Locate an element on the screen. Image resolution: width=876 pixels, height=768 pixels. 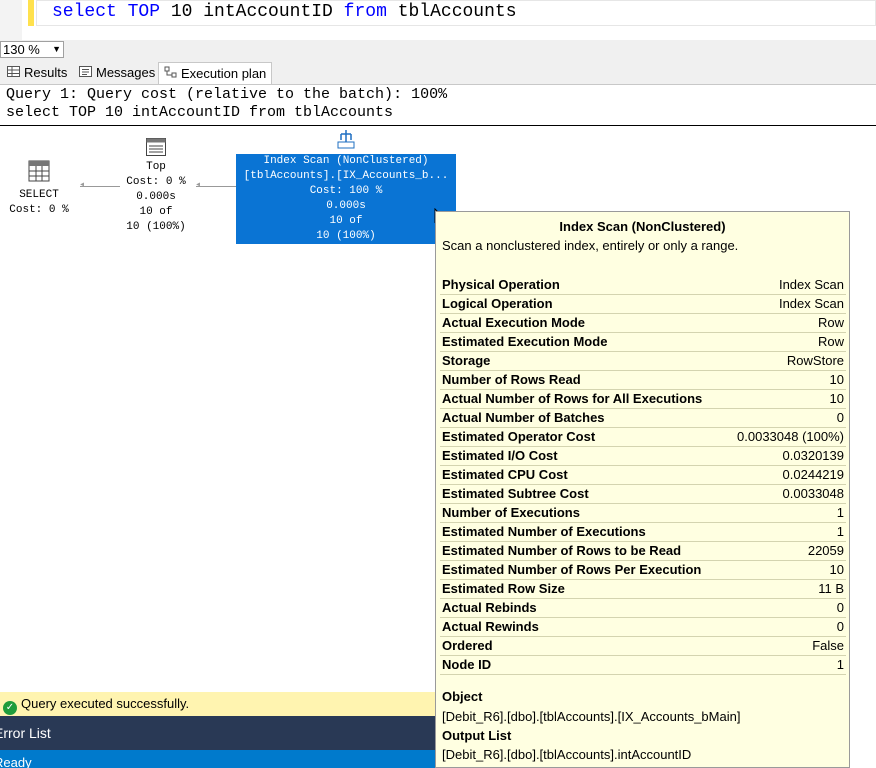
tooltip-row: Physical Operation Index Scan is located at coordinates (643, 285).